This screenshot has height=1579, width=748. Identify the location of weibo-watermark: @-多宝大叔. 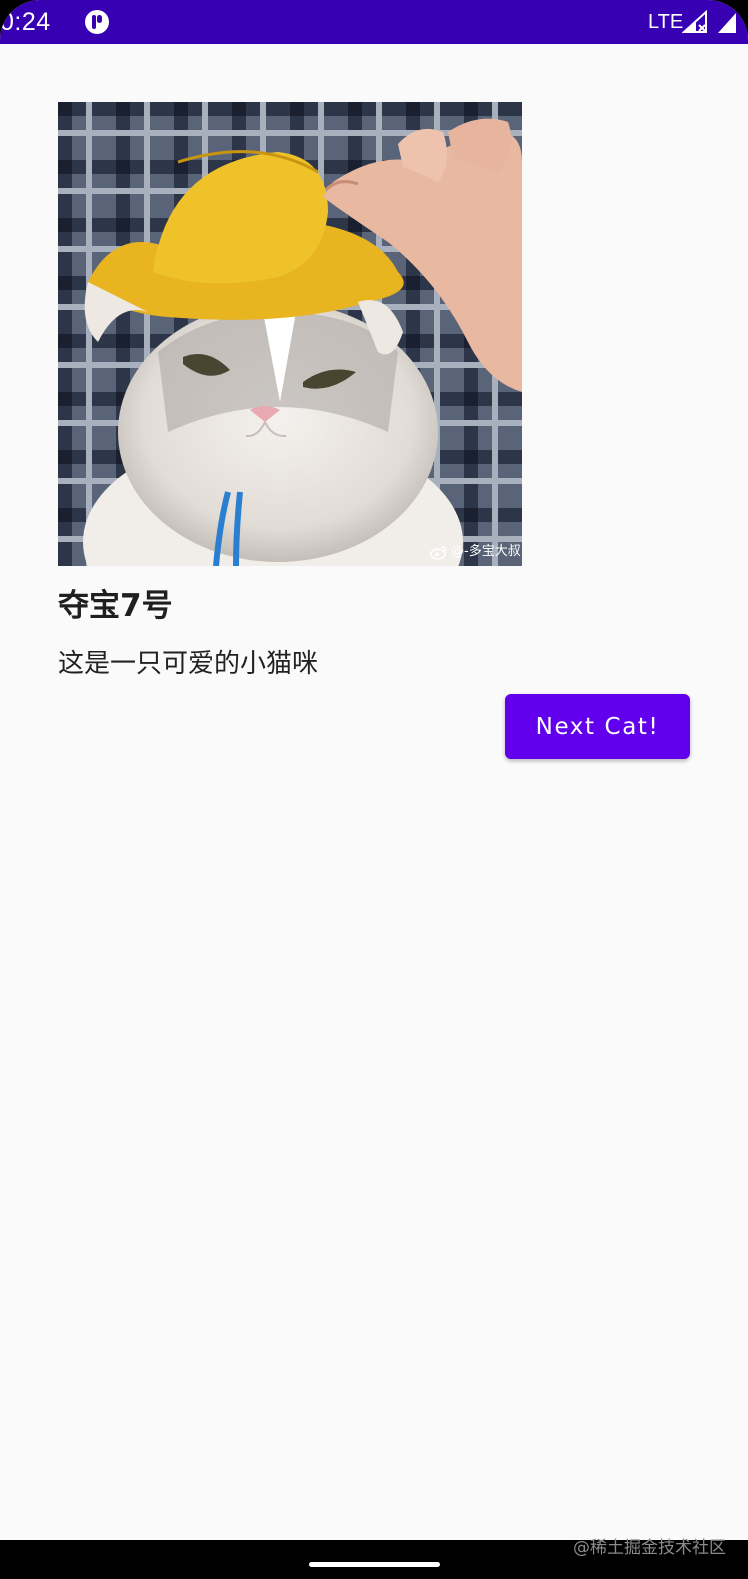
(475, 552).